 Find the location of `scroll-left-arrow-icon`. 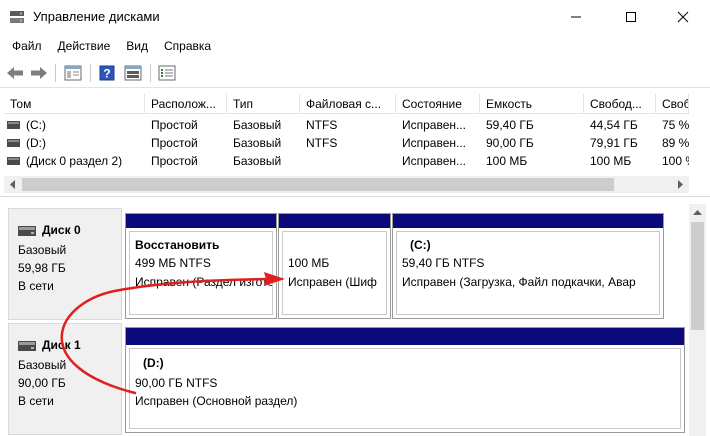

scroll-left-arrow-icon is located at coordinates (12, 184).